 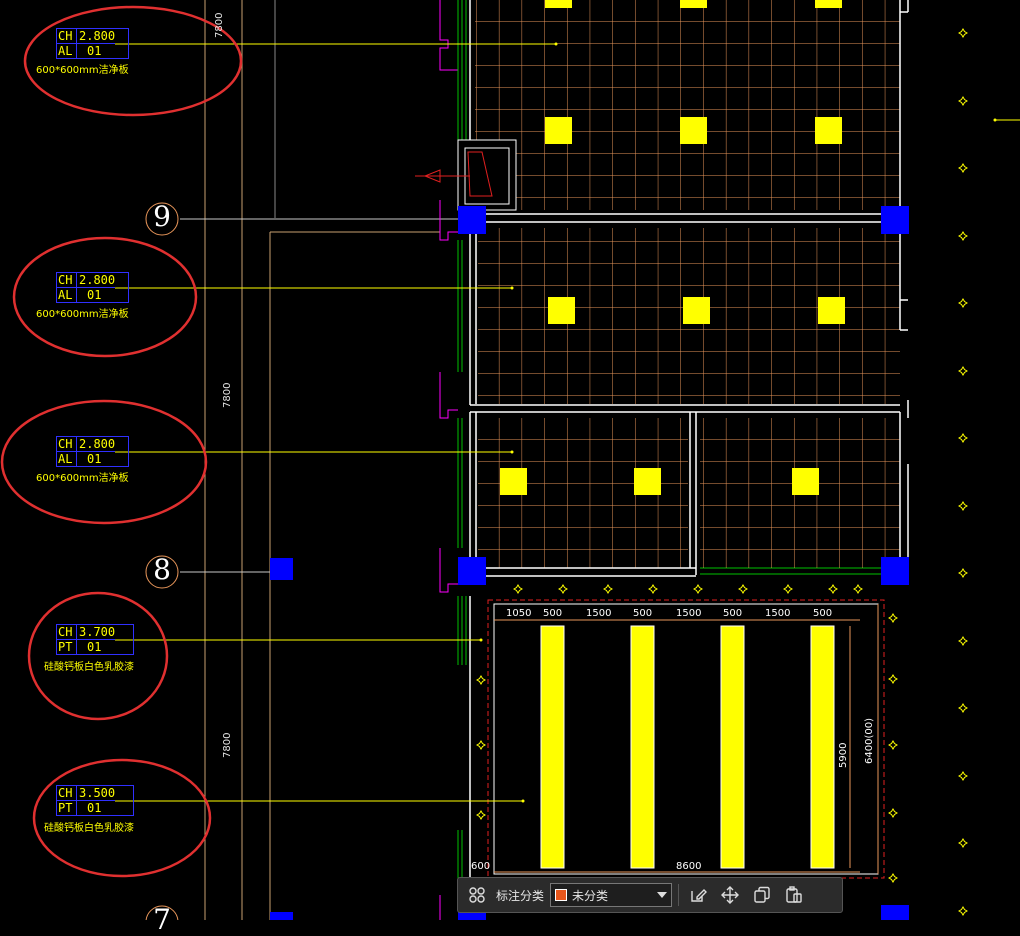 I want to click on shaft-box, so click(x=466, y=175).